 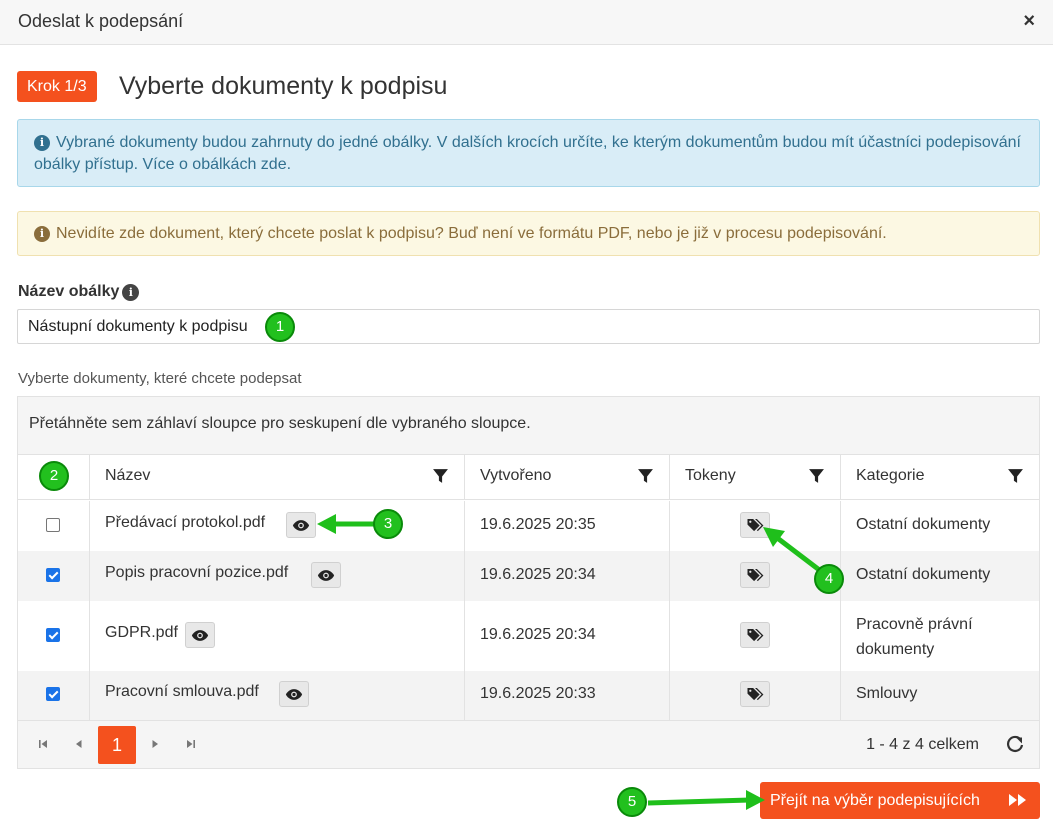 What do you see at coordinates (191, 744) in the screenshot?
I see `last-page-icon` at bounding box center [191, 744].